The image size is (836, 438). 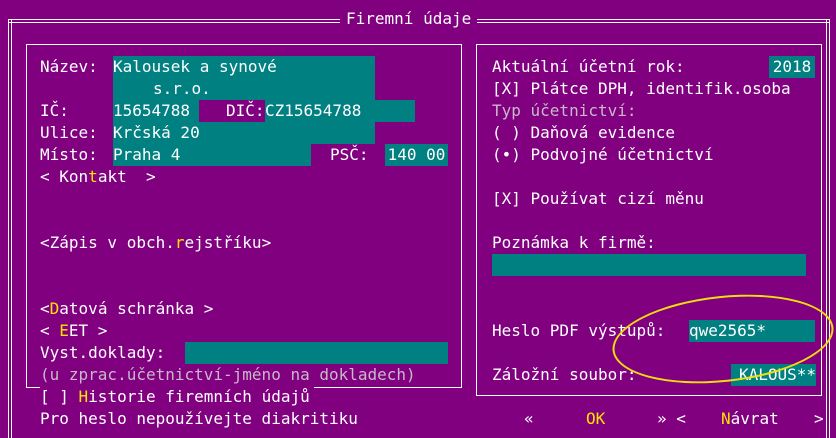 I want to click on nazev-field-line2: s.r.o., so click(x=244, y=89).